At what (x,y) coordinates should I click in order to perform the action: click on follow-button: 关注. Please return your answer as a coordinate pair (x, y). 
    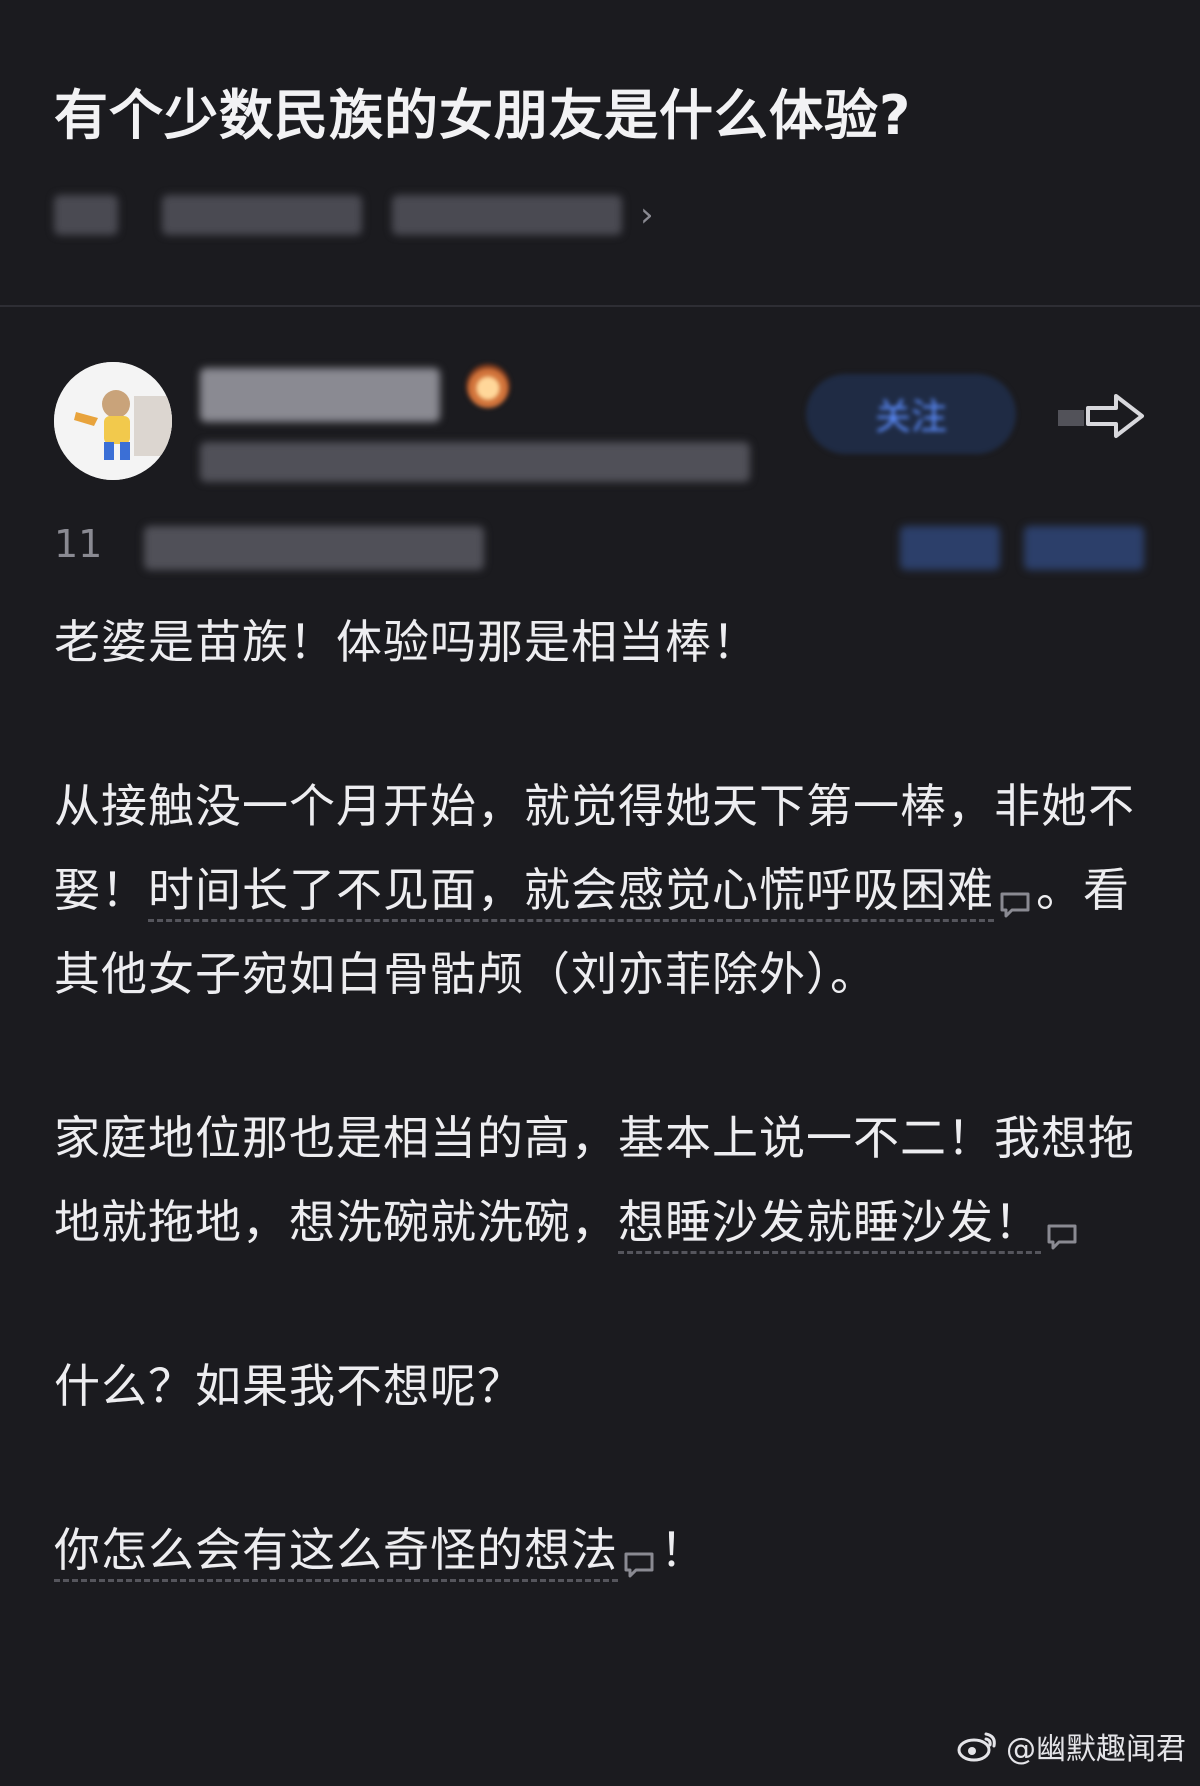
    Looking at the image, I should click on (911, 414).